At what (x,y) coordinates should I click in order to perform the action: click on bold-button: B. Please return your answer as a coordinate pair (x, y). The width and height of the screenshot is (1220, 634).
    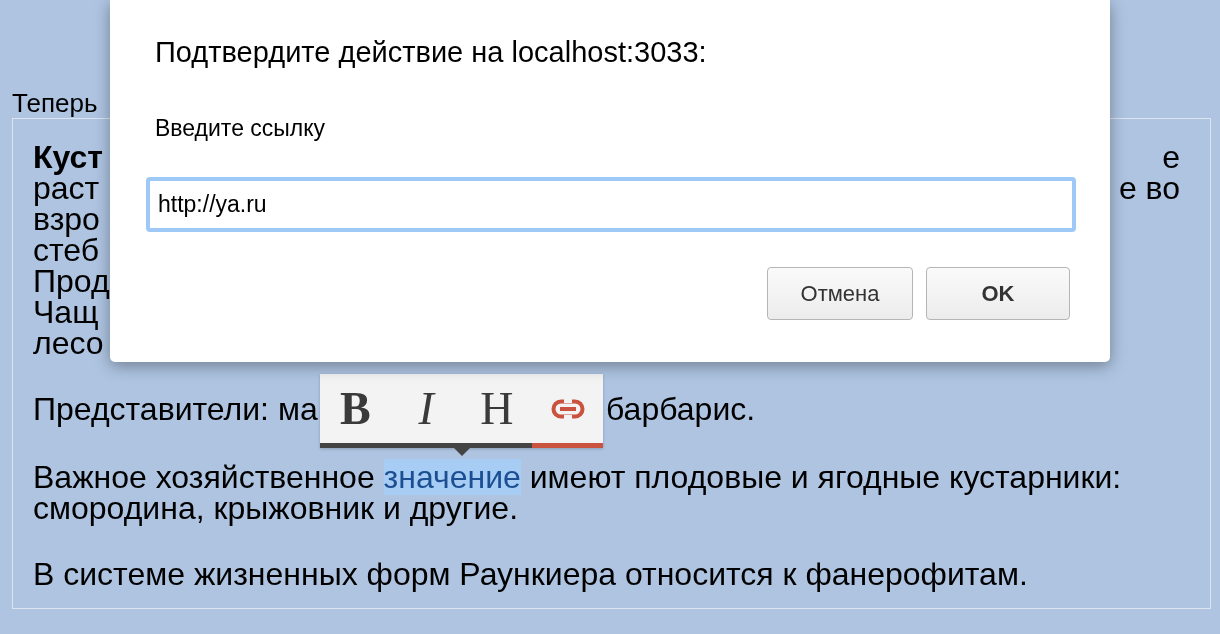
    Looking at the image, I should click on (355, 411).